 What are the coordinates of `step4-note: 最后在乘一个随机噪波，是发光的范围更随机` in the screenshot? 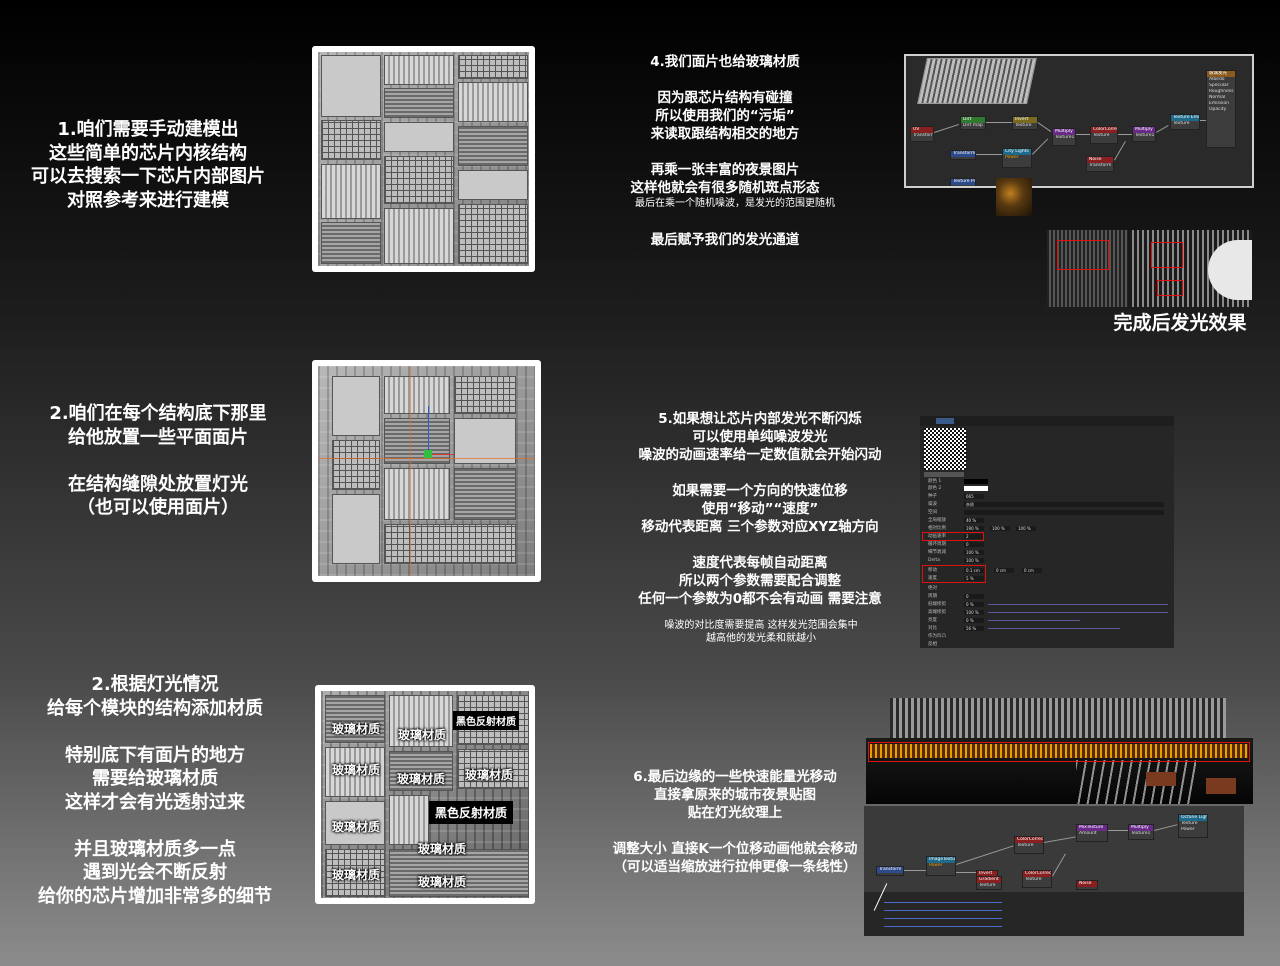 It's located at (735, 203).